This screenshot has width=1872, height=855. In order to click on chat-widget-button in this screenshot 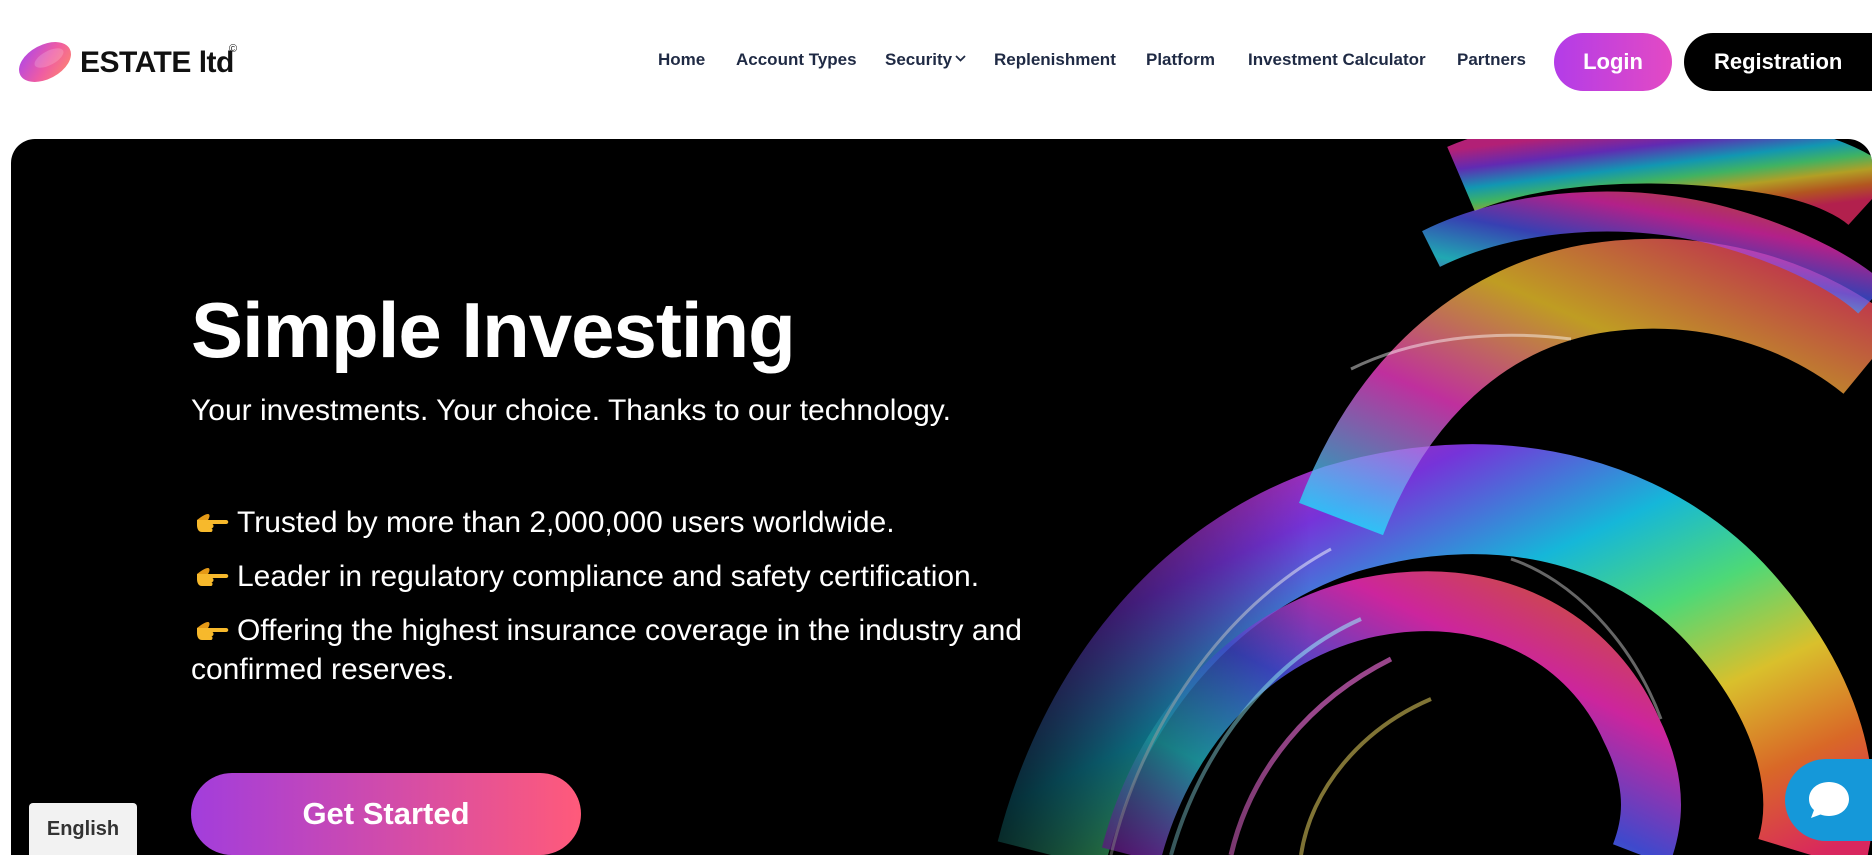, I will do `click(1828, 800)`.